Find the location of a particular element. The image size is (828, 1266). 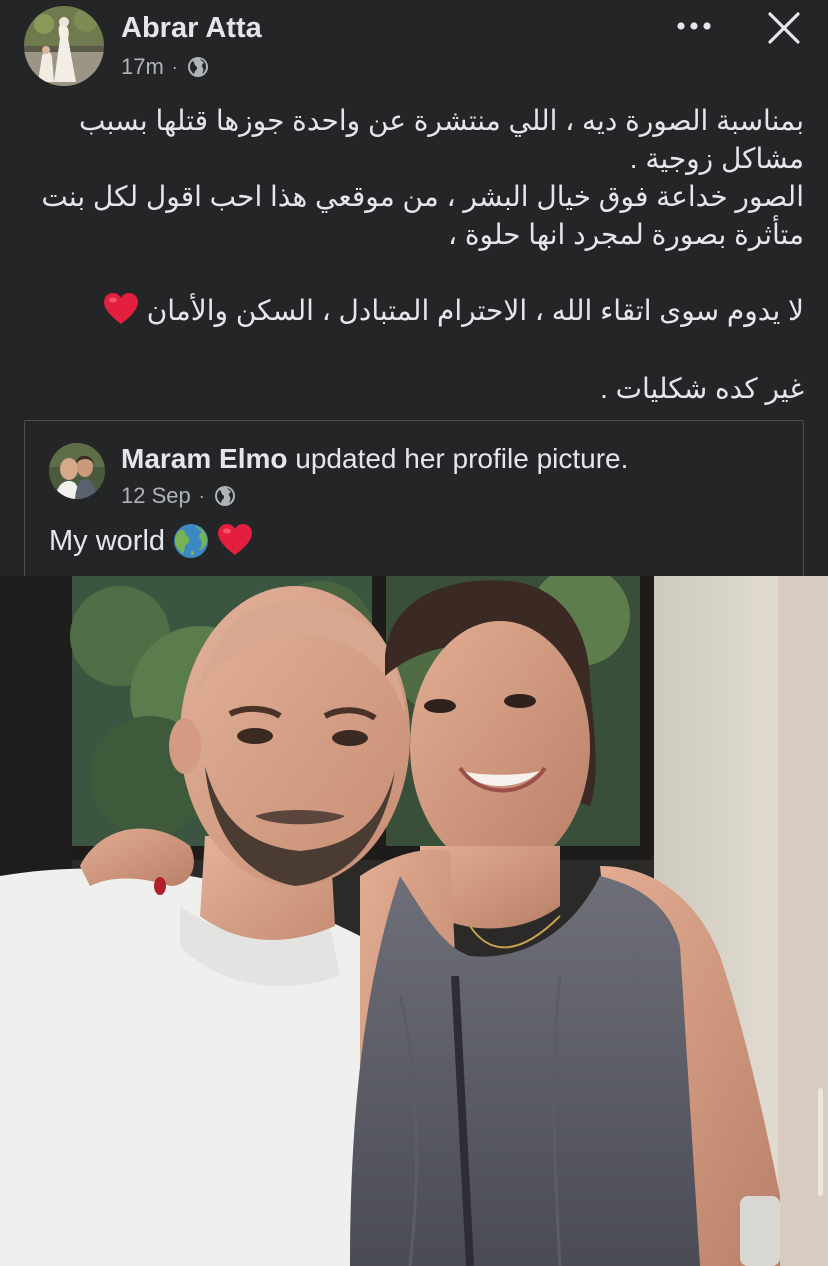

shared-author-name: Maram Elmo is located at coordinates (204, 458).